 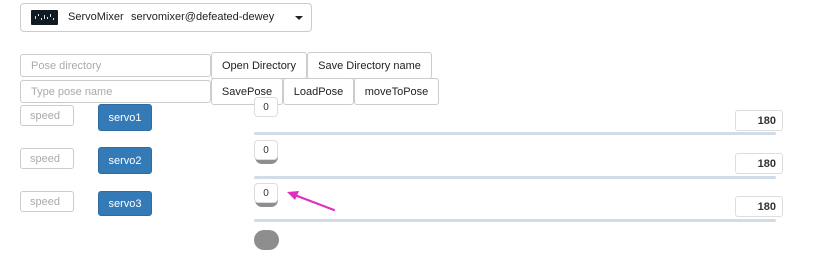 What do you see at coordinates (299, 18) in the screenshot?
I see `caret-down-icon` at bounding box center [299, 18].